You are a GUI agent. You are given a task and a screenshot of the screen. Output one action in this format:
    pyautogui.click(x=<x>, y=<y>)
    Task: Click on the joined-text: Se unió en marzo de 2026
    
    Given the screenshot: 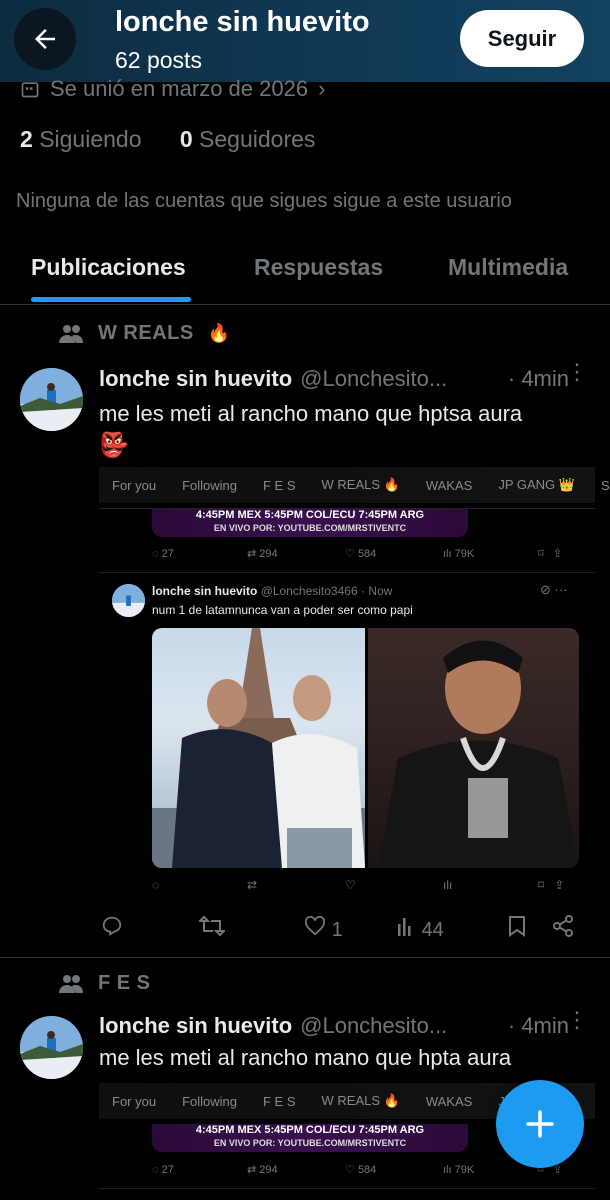 What is the action you would take?
    pyautogui.click(x=179, y=88)
    